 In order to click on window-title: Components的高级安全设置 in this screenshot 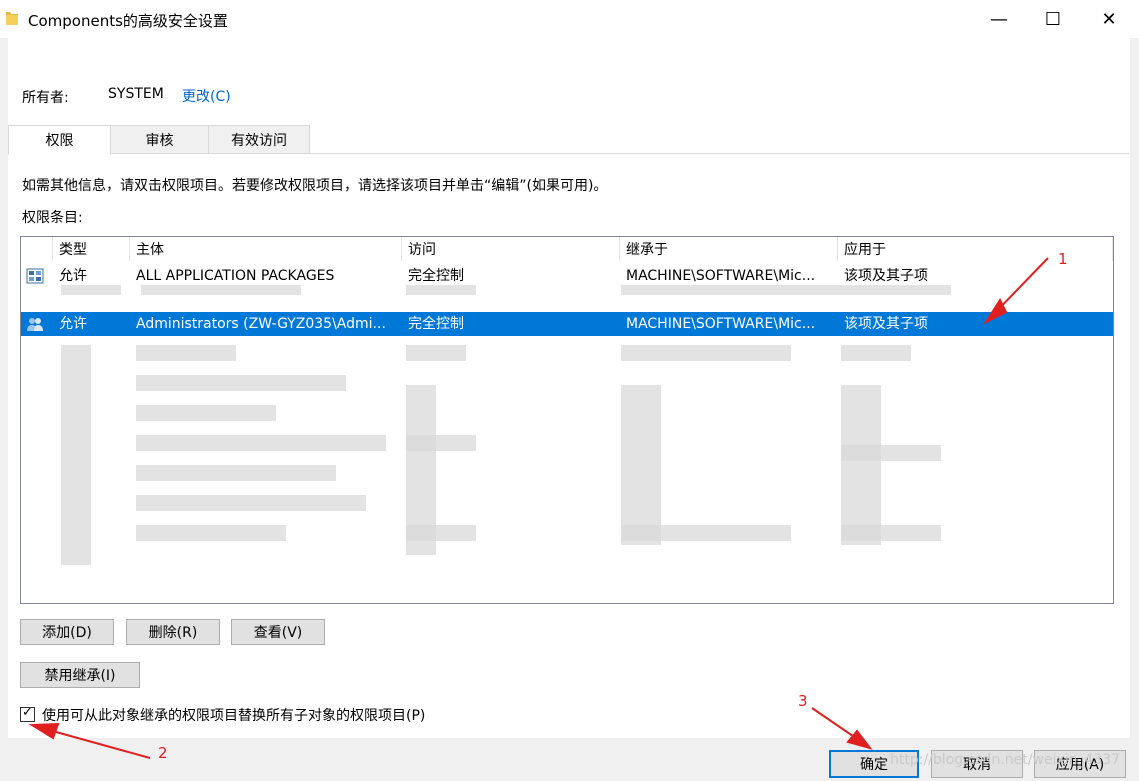, I will do `click(128, 21)`.